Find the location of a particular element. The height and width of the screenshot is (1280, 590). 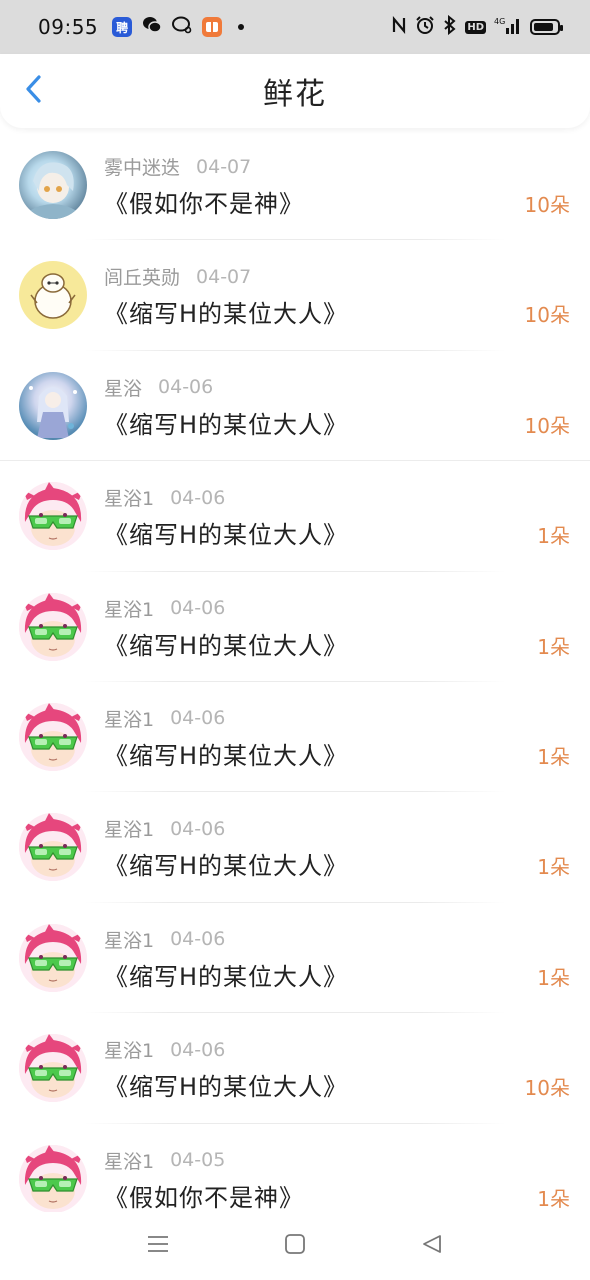

list-item: 星浴1 04-06 《缩写H的某位大人》 10朵 is located at coordinates (295, 1068).